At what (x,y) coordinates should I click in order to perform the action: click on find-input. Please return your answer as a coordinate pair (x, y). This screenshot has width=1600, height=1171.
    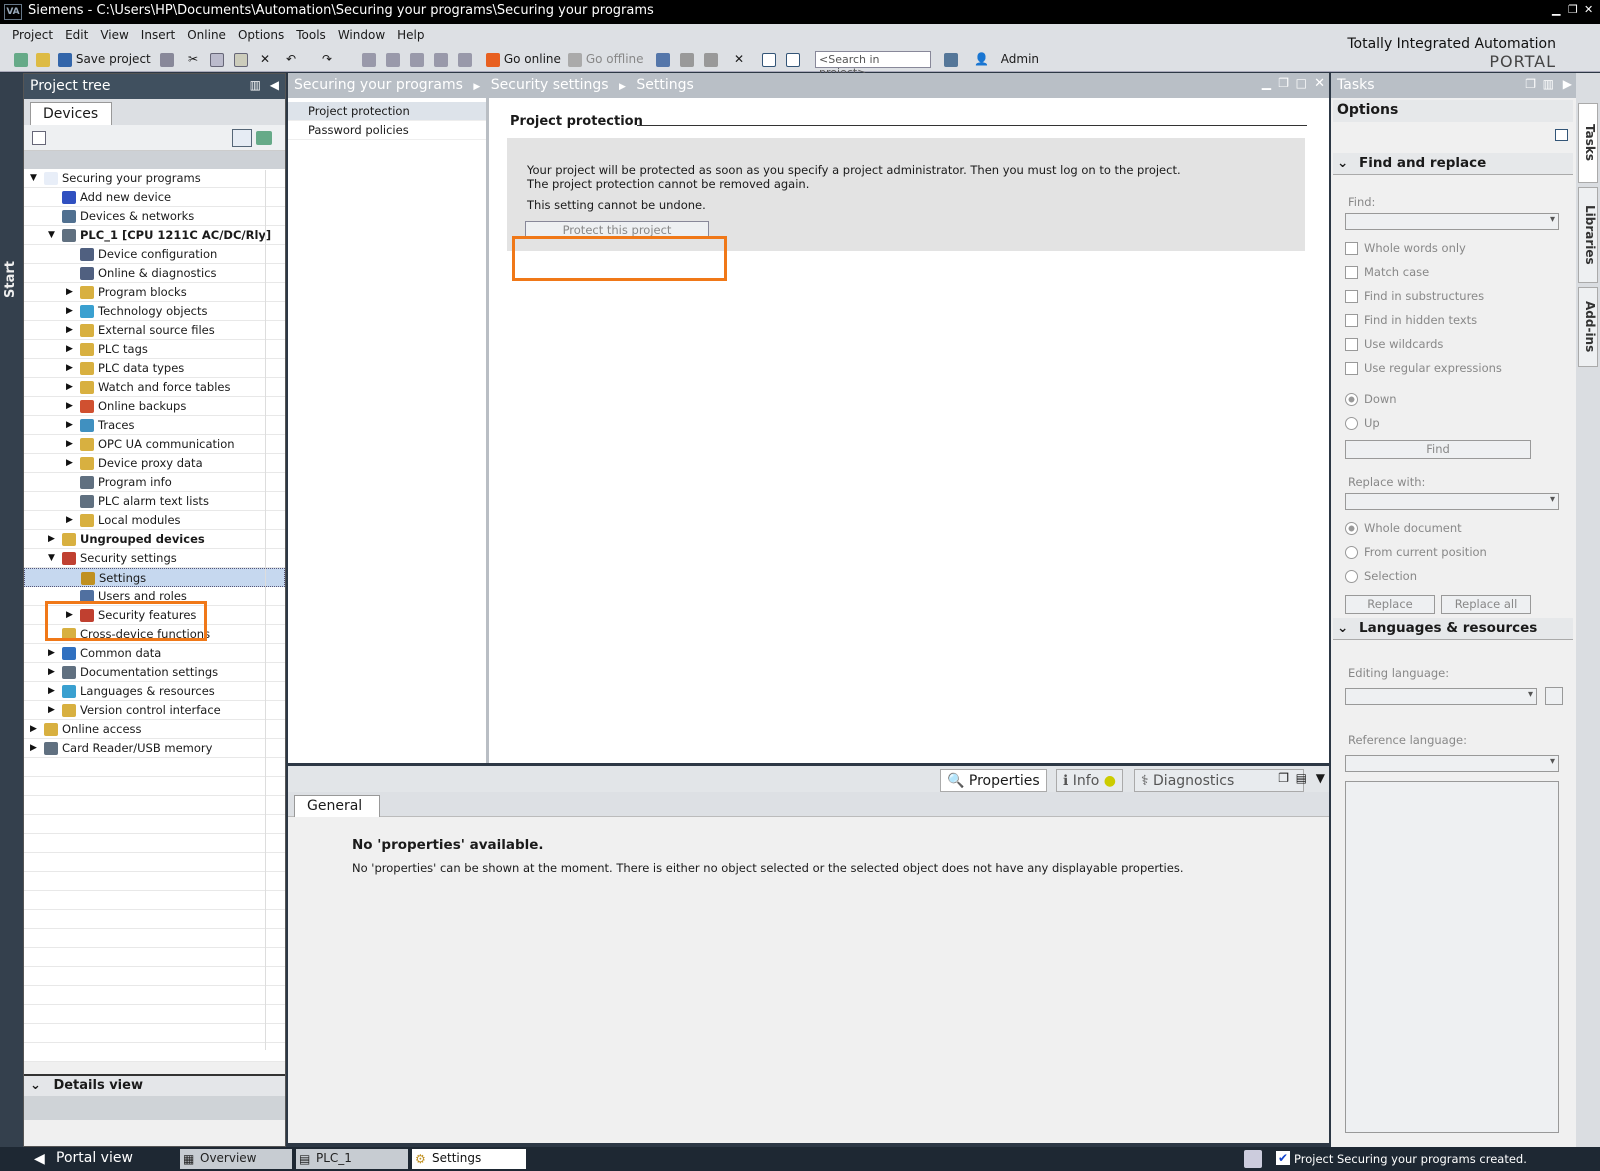
    Looking at the image, I should click on (1452, 221).